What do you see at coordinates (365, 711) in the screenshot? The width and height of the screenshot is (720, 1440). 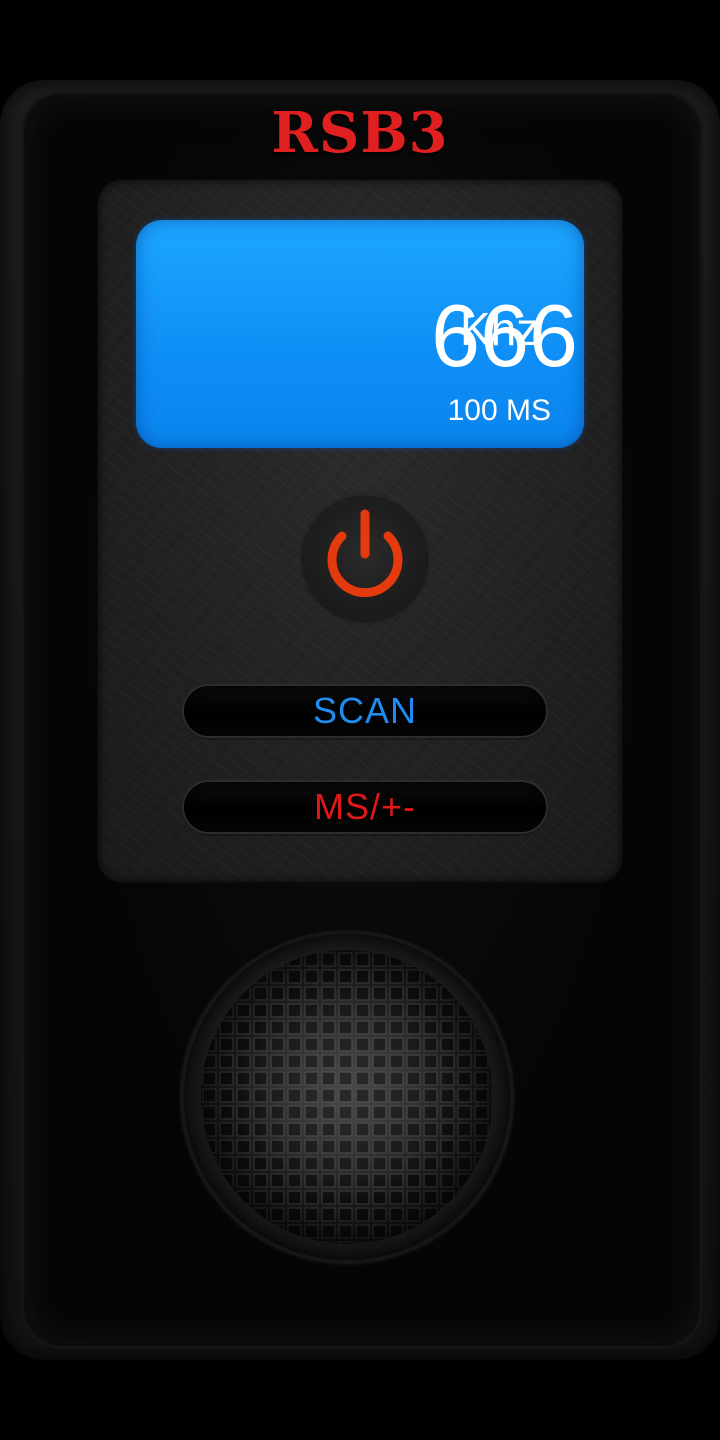 I see `scan-button: SCAN` at bounding box center [365, 711].